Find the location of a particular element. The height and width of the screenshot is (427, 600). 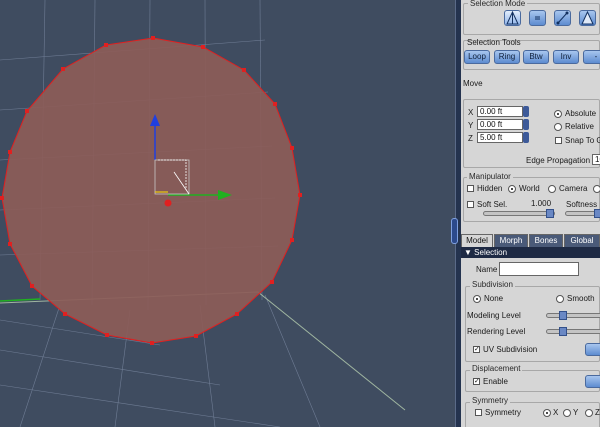

between-button: Btw is located at coordinates (536, 57).